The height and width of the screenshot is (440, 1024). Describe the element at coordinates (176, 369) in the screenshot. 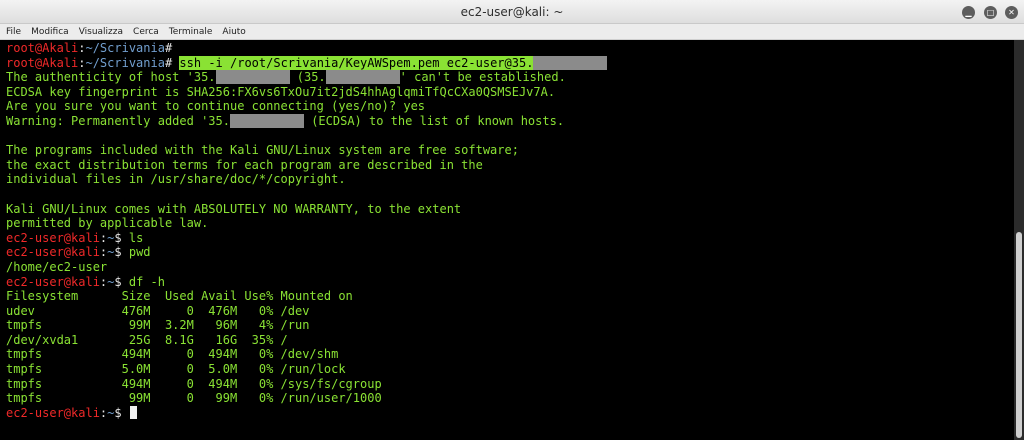

I see `df-row: tmpfs 5.0M 0 5.0M 0% /run/lock` at that location.